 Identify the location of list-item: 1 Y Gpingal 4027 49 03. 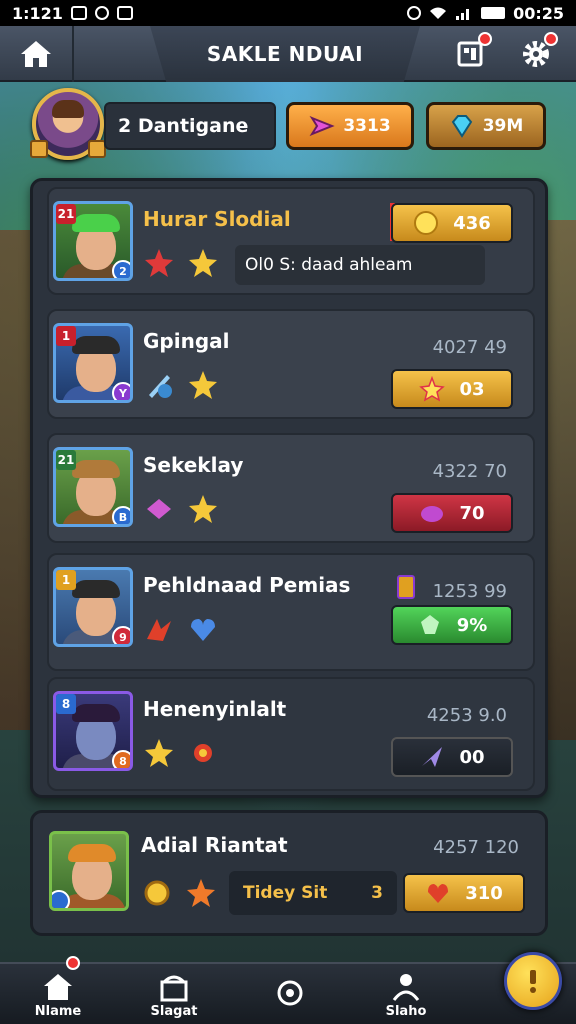
(291, 364).